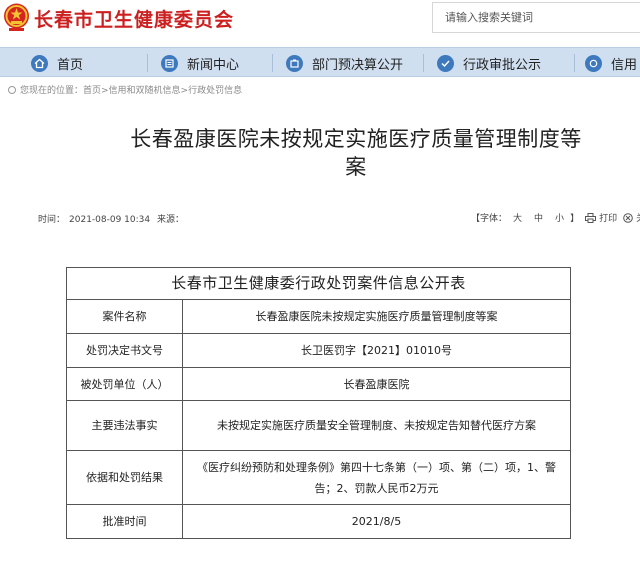 This screenshot has height=561, width=640. What do you see at coordinates (124, 425) in the screenshot?
I see `row-label: 主要违法事实` at bounding box center [124, 425].